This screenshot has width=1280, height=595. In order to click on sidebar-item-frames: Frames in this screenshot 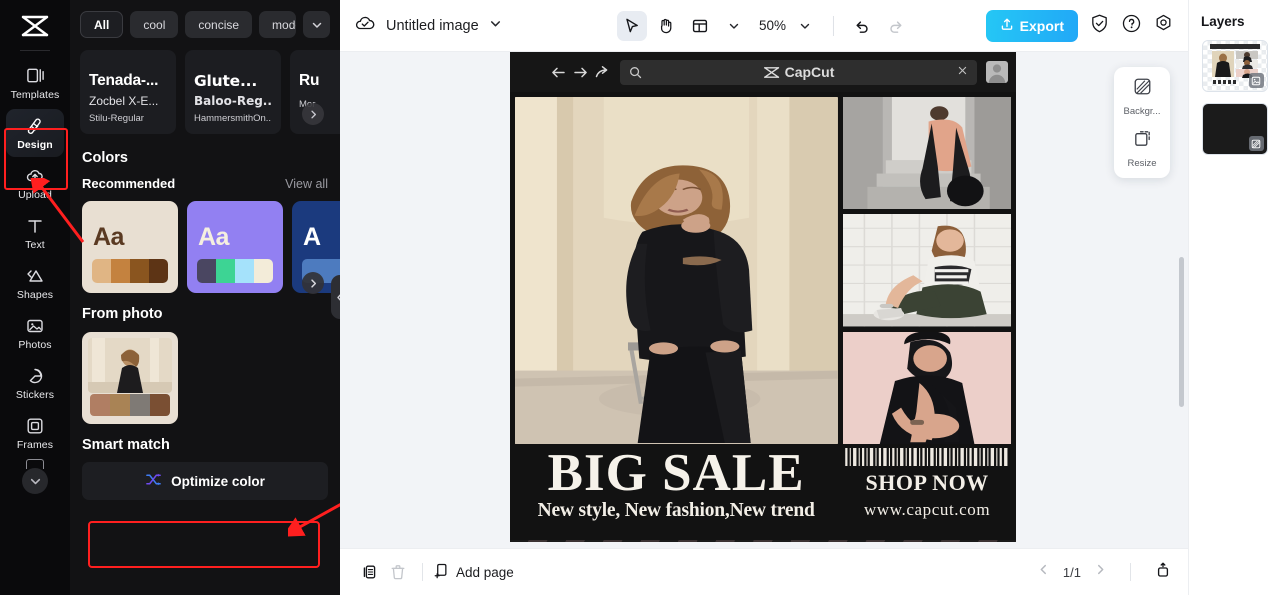, I will do `click(35, 433)`.